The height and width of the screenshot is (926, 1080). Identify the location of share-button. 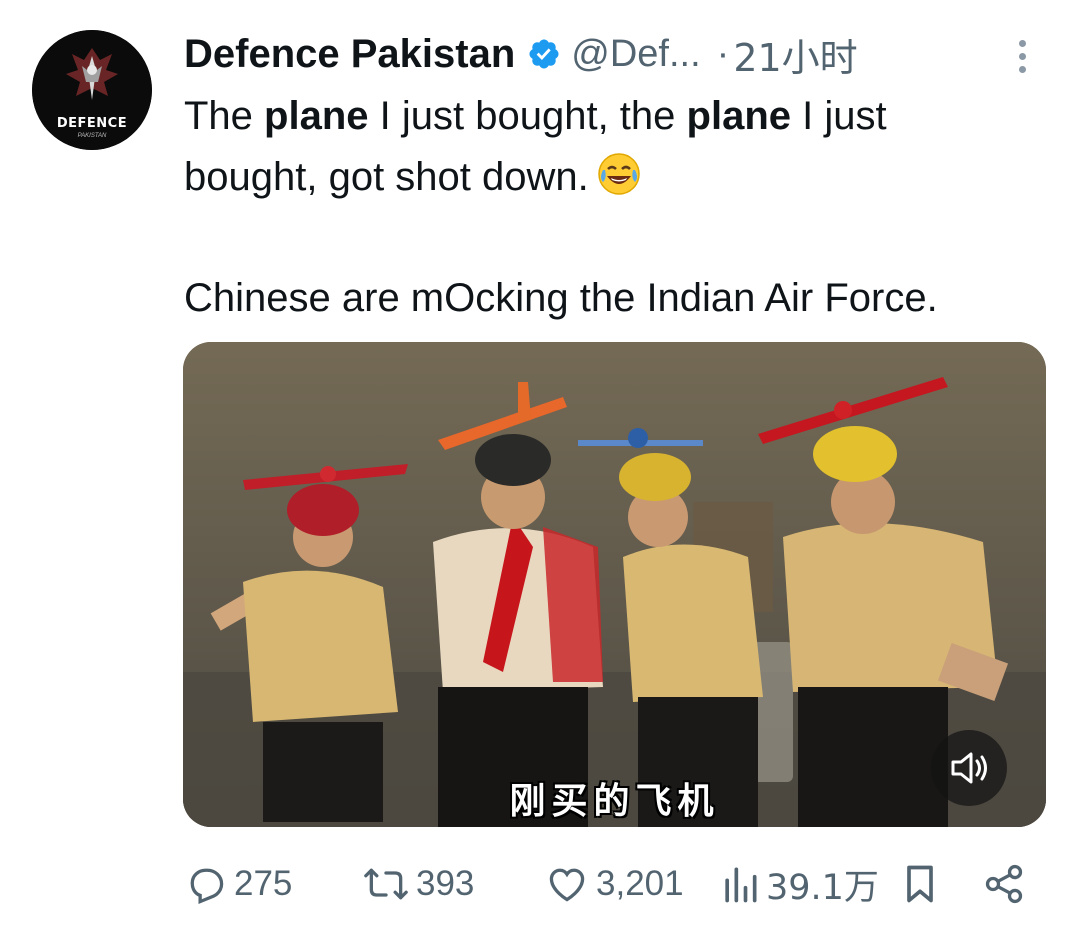
(1004, 884).